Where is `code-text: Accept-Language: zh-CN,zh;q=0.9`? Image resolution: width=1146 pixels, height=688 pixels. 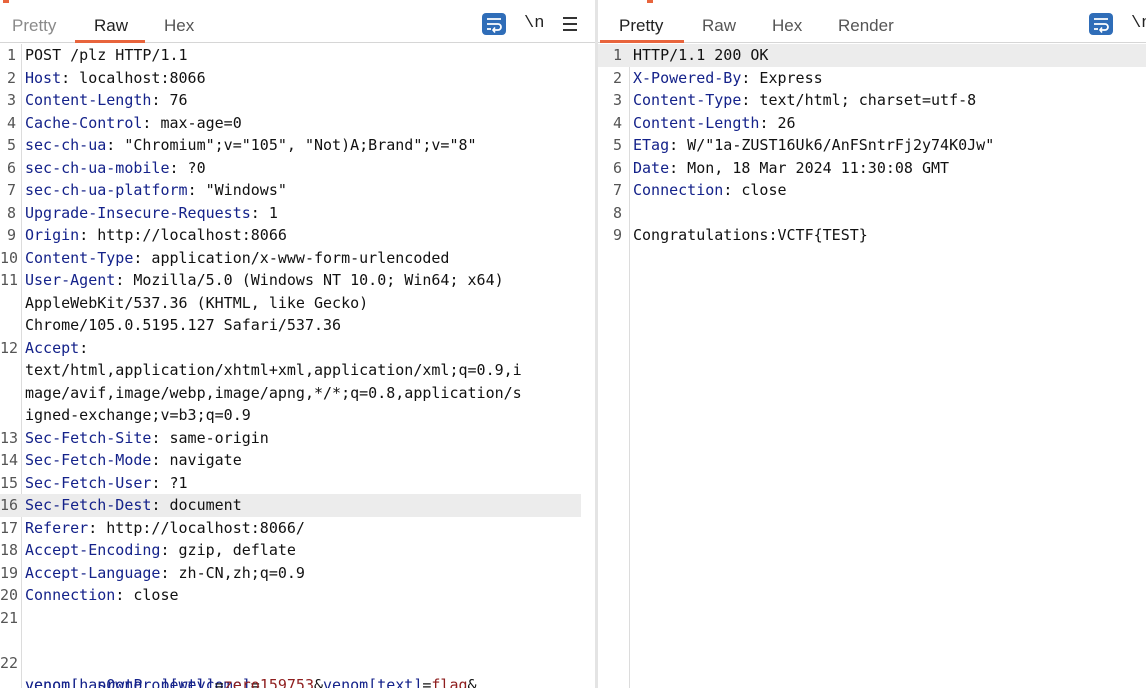 code-text: Accept-Language: zh-CN,zh;q=0.9 is located at coordinates (165, 573).